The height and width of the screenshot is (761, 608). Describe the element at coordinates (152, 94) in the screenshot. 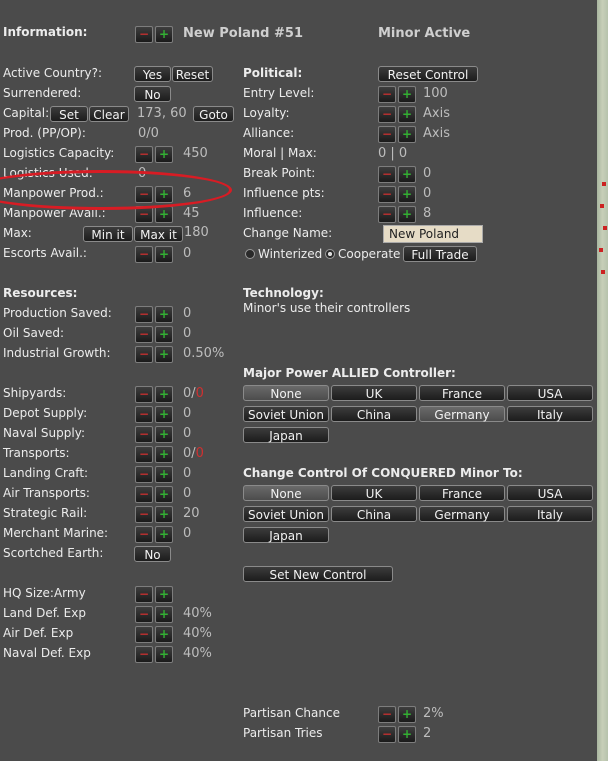

I see `surrendered-no-button: No` at that location.